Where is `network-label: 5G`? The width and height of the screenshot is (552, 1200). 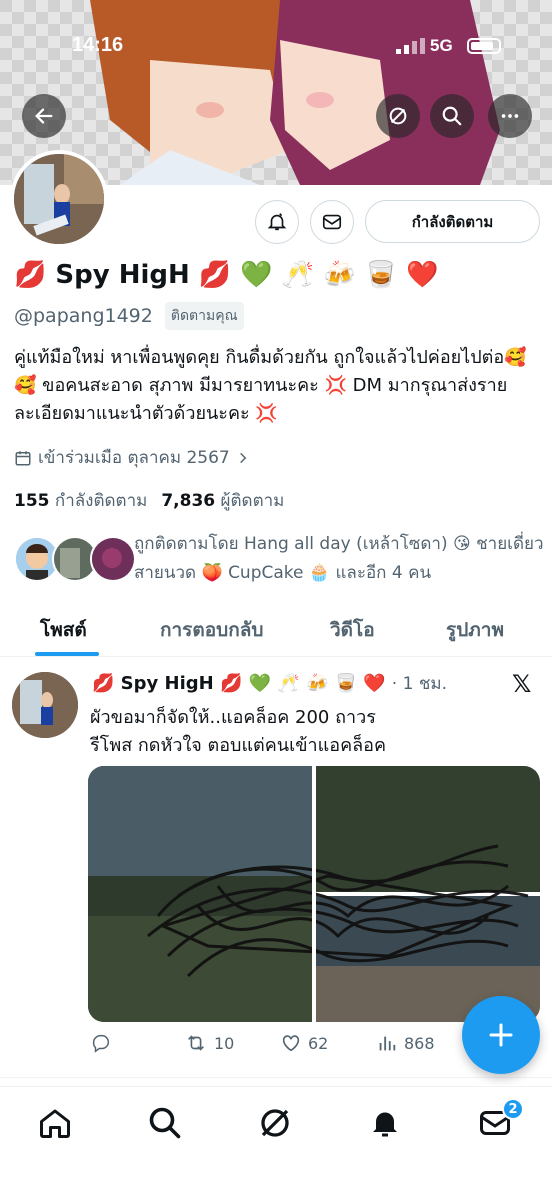 network-label: 5G is located at coordinates (441, 45).